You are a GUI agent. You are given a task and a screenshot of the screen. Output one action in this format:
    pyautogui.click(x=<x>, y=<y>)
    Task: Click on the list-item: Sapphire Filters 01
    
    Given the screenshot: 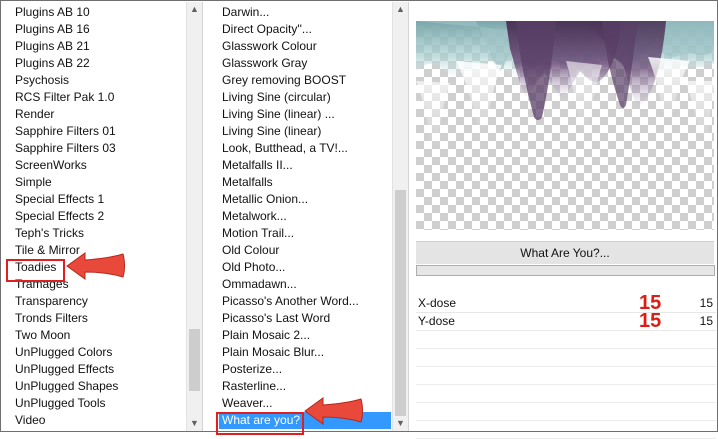 What is the action you would take?
    pyautogui.click(x=99, y=131)
    